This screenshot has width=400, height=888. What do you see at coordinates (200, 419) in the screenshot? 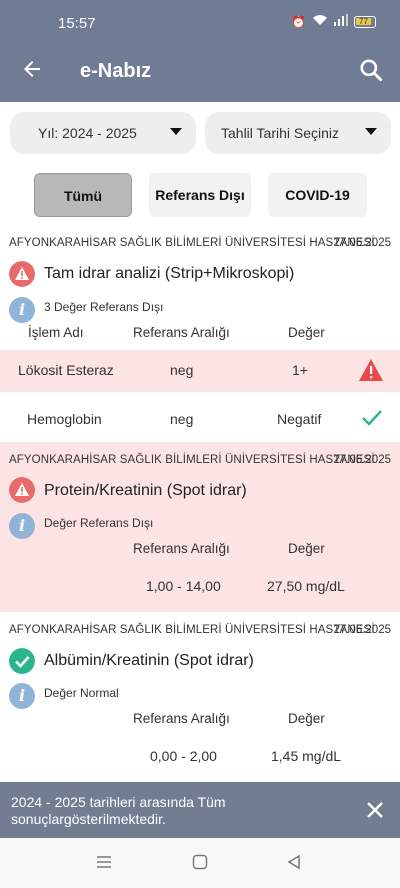
I see `table-row: Hemoglobin neg Negatif` at bounding box center [200, 419].